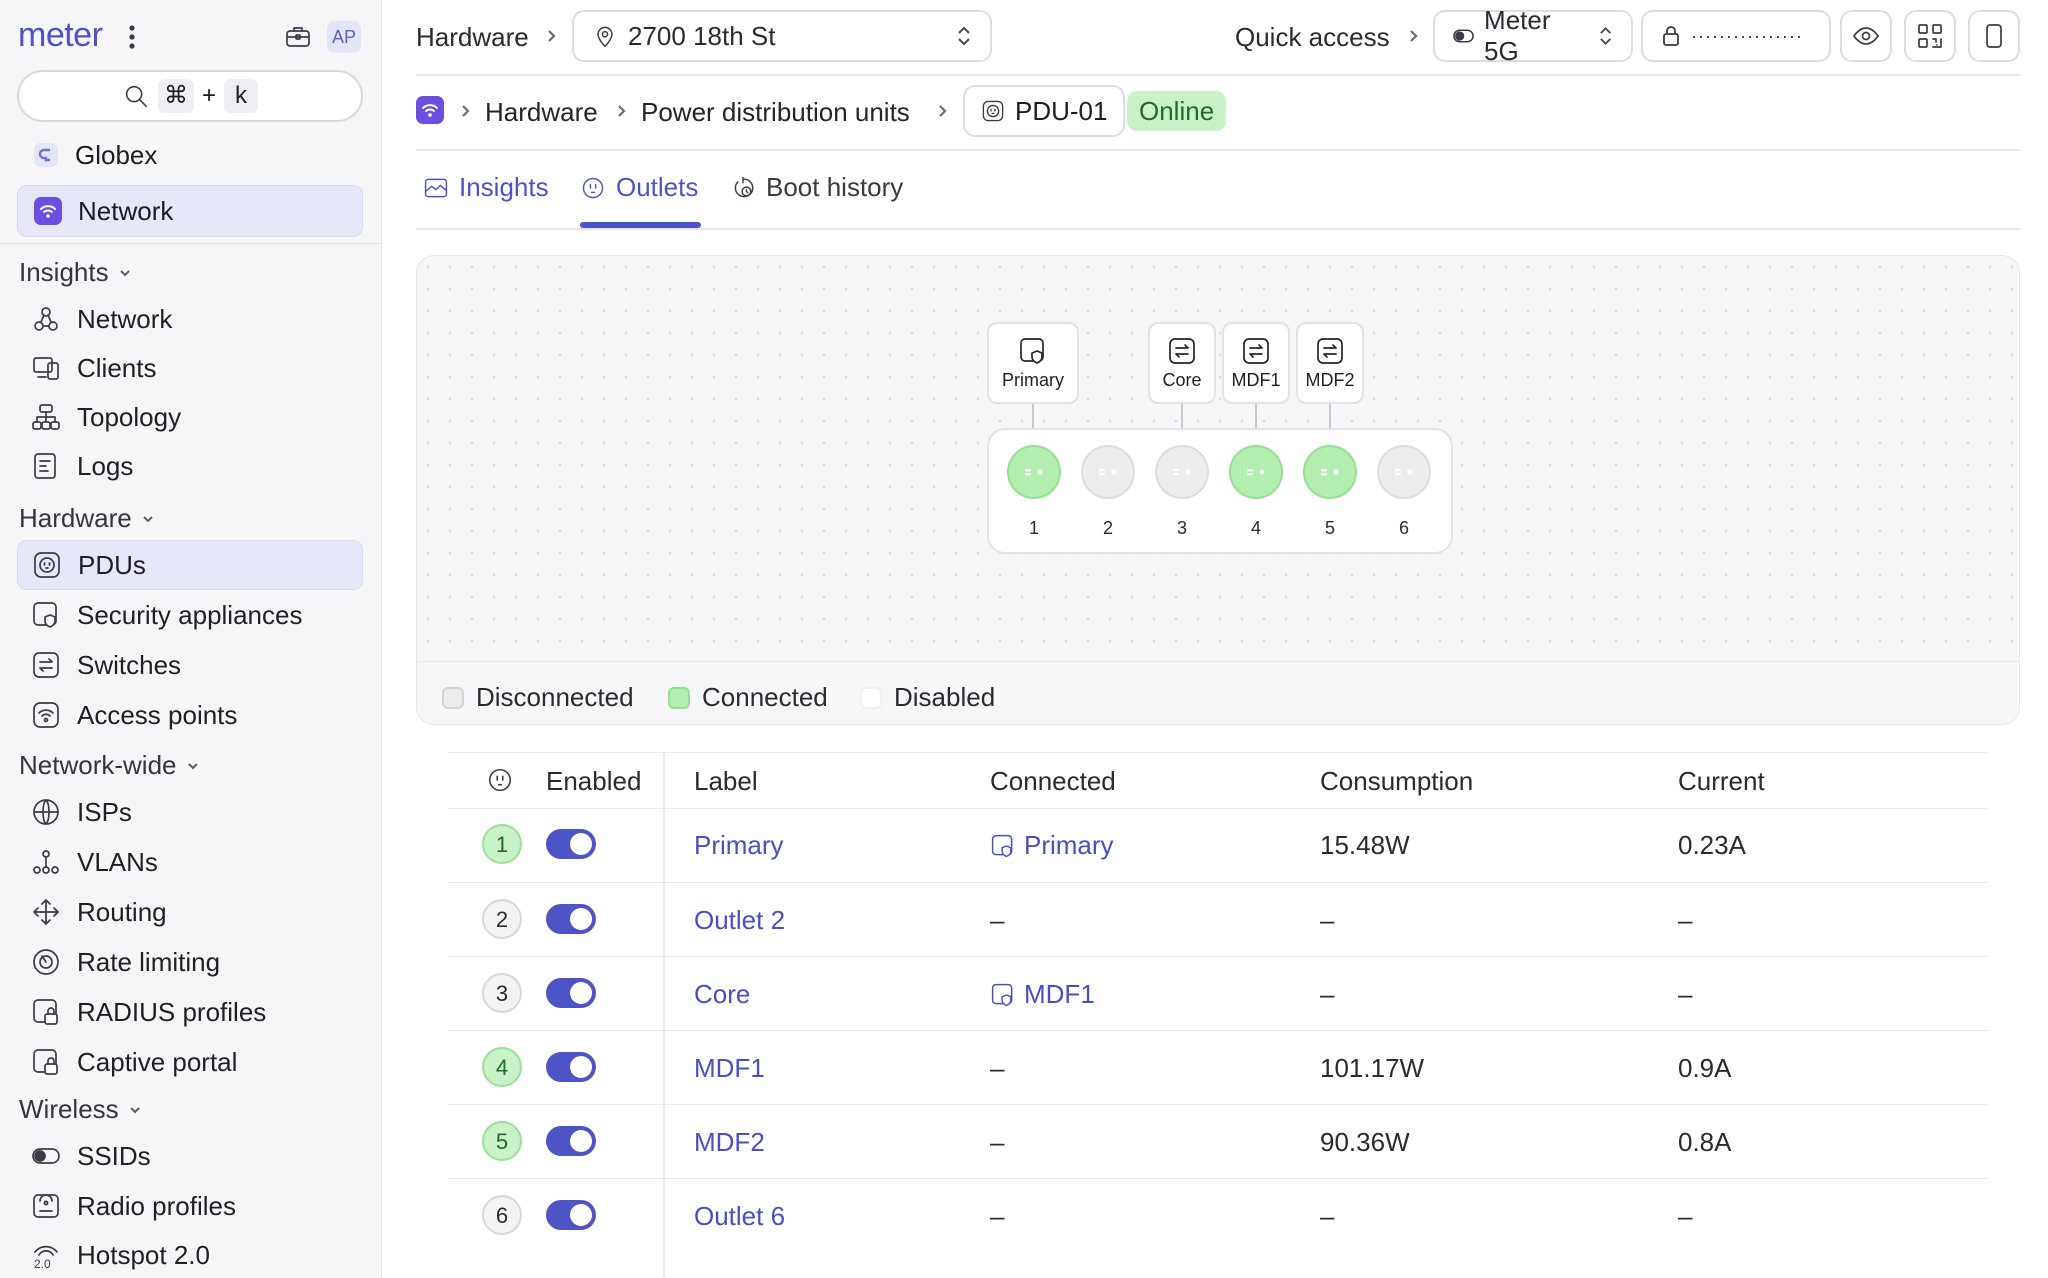 The image size is (2048, 1278). I want to click on header-label: Label, so click(726, 781).